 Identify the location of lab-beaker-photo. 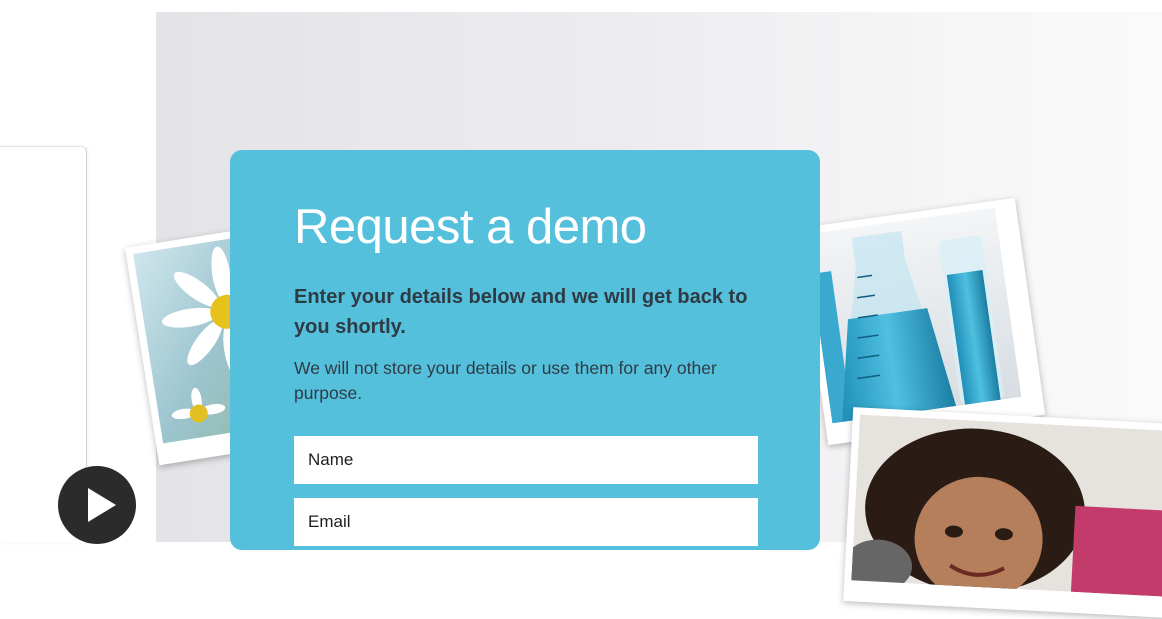
(921, 321).